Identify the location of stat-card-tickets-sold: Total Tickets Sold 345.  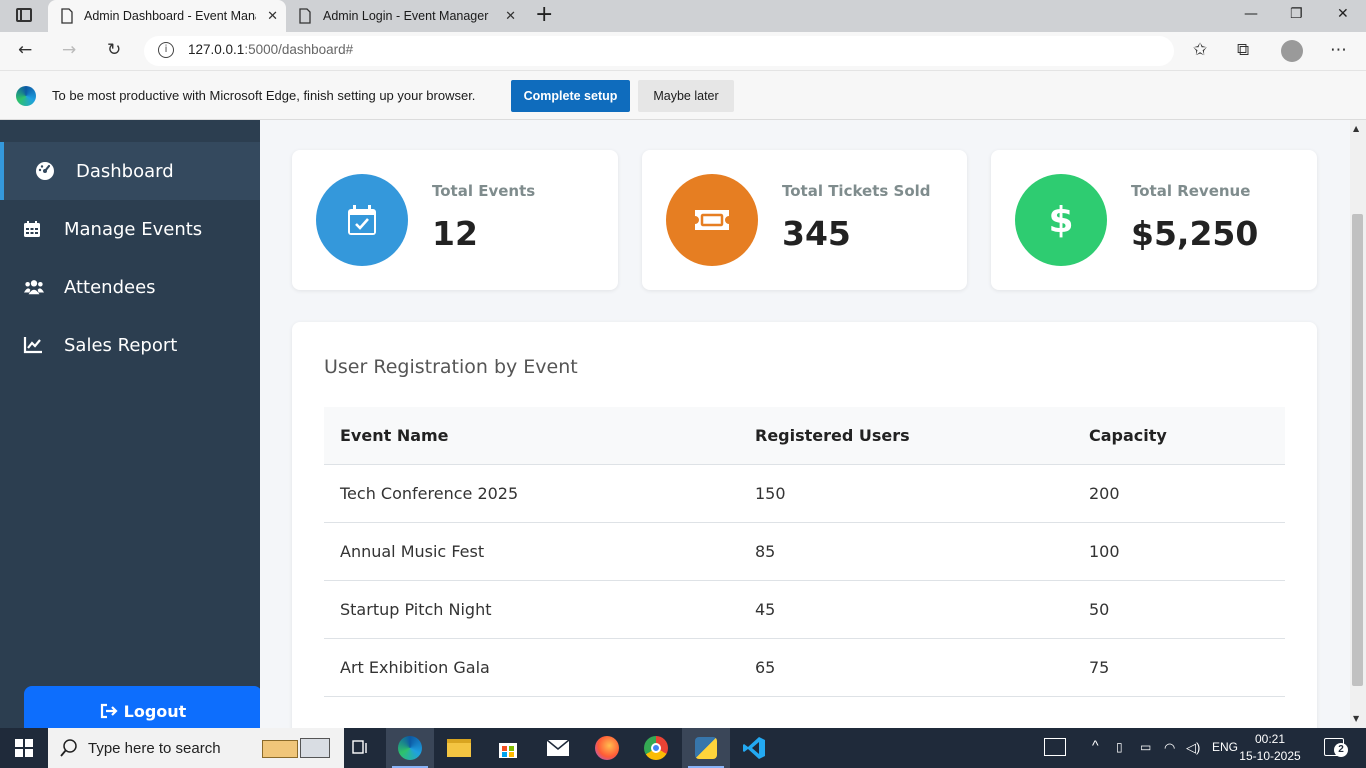
(804, 220).